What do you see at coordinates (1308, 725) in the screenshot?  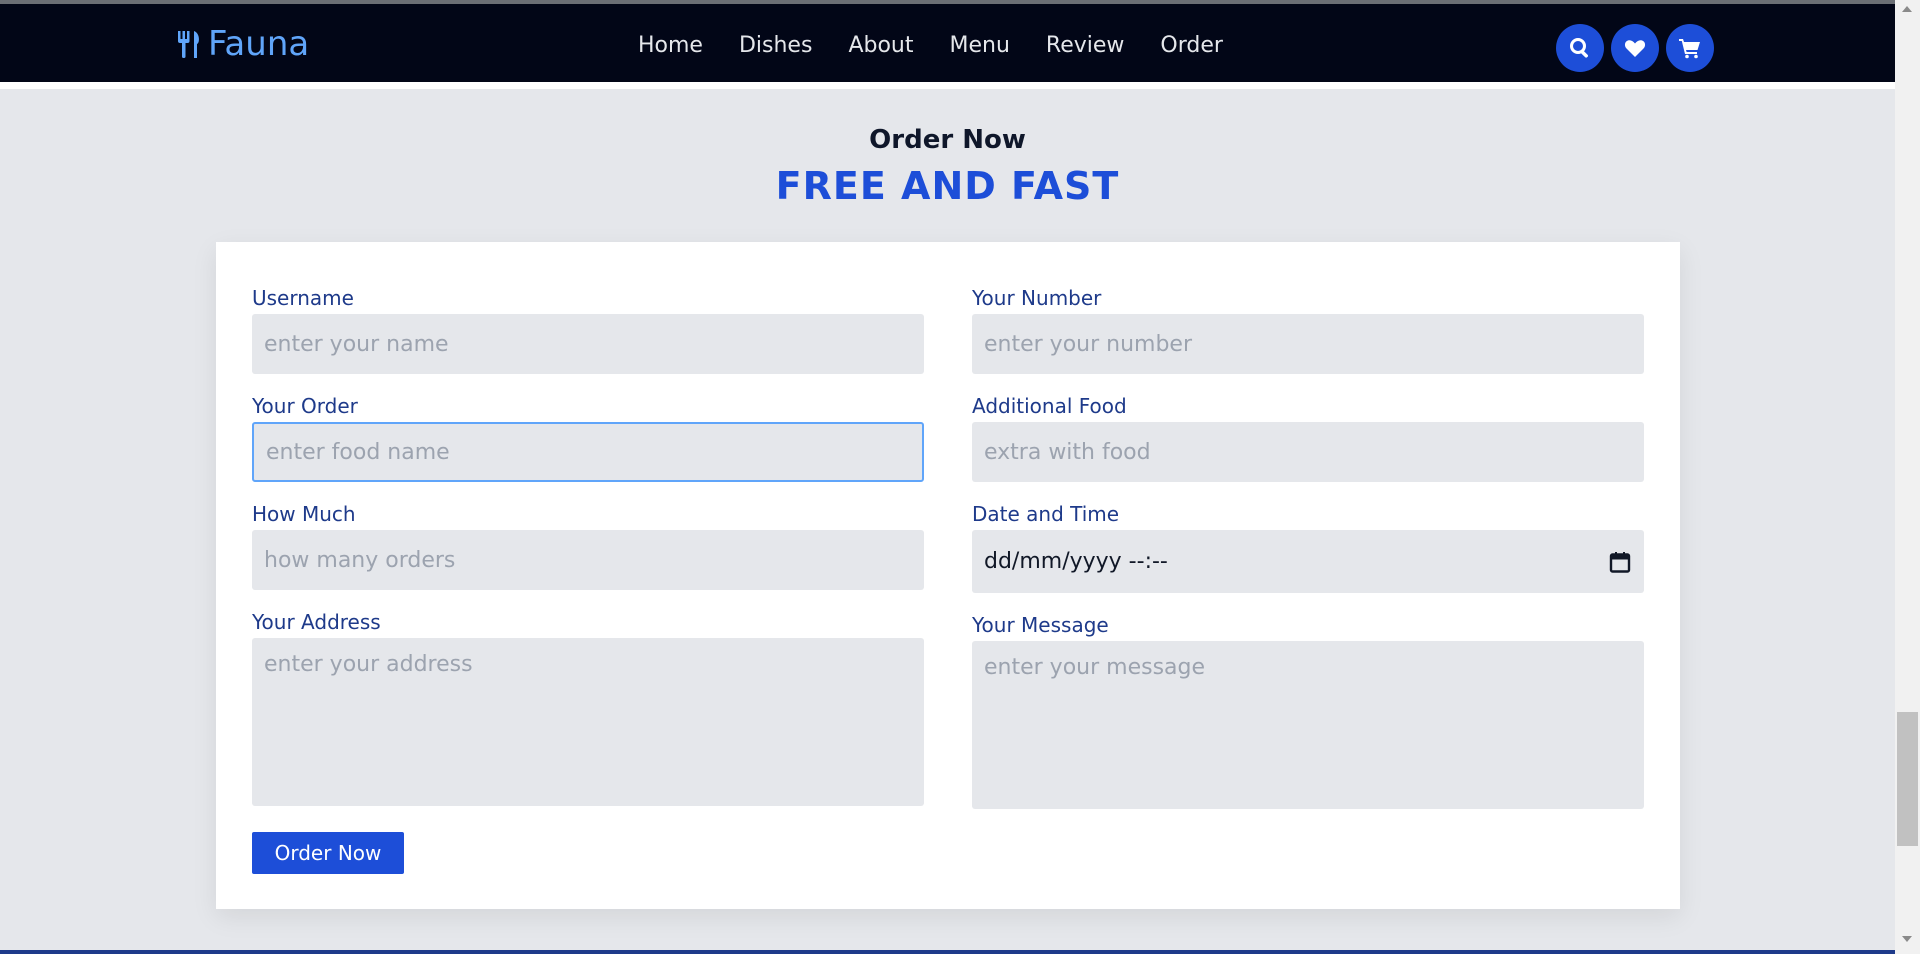 I see `message-textarea` at bounding box center [1308, 725].